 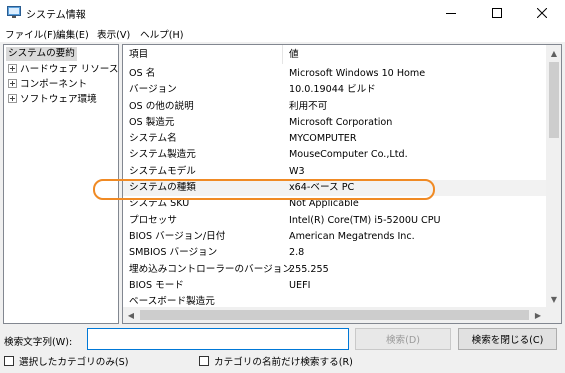 I want to click on list-row: バージョン 10.0.19044 ビルド, so click(x=334, y=90).